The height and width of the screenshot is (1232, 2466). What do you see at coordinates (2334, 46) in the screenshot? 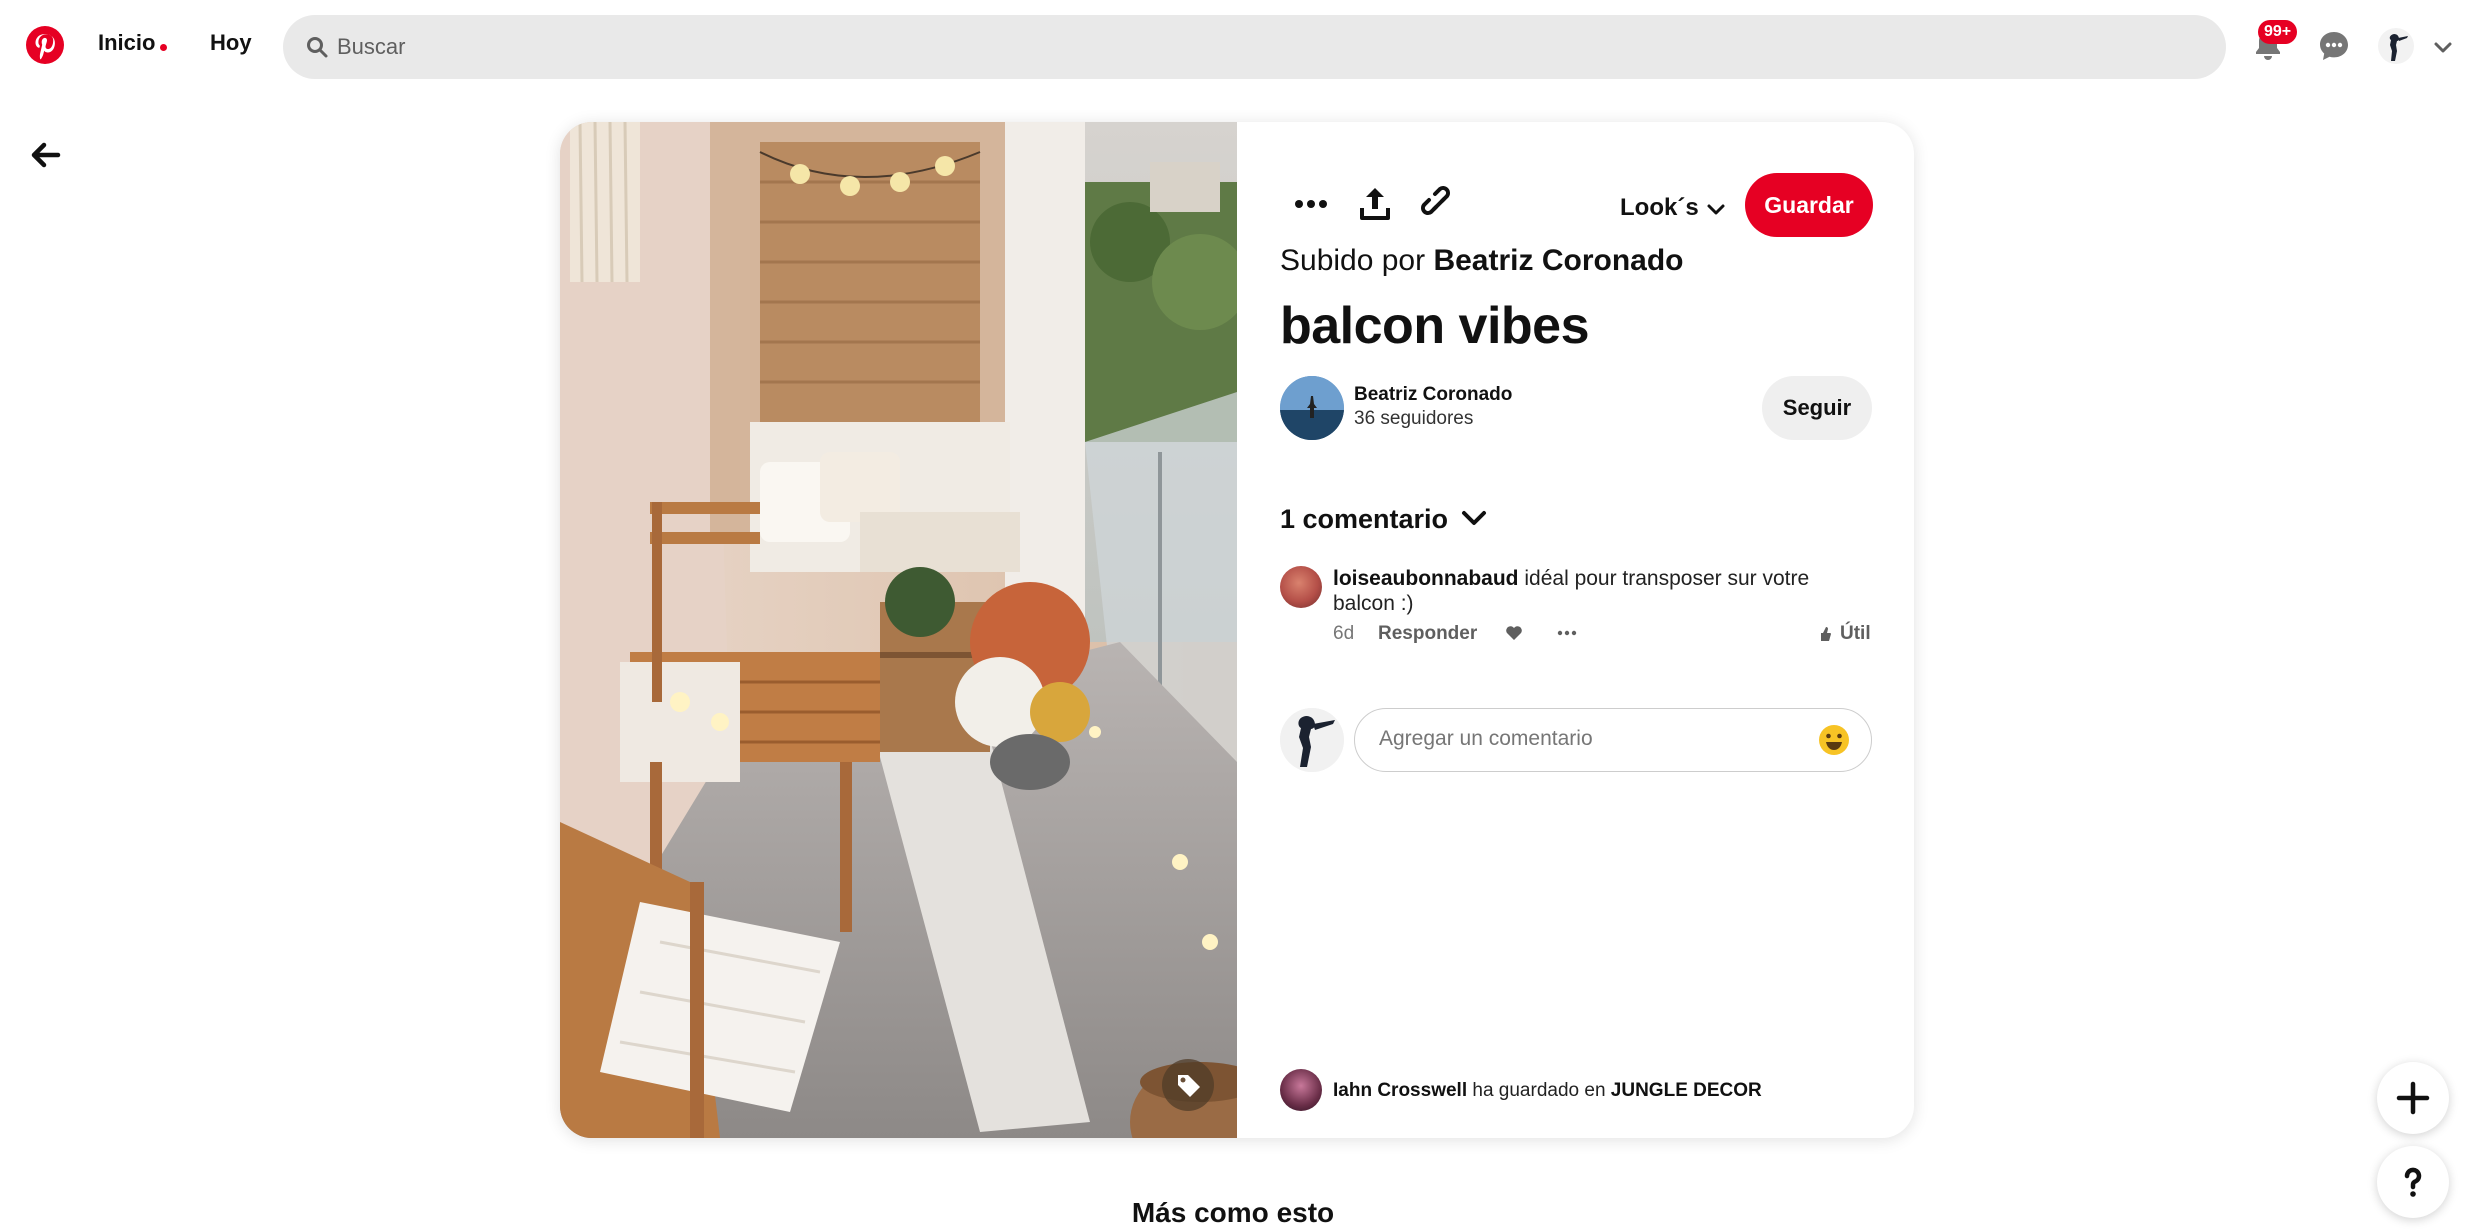
I see `chat-icon` at bounding box center [2334, 46].